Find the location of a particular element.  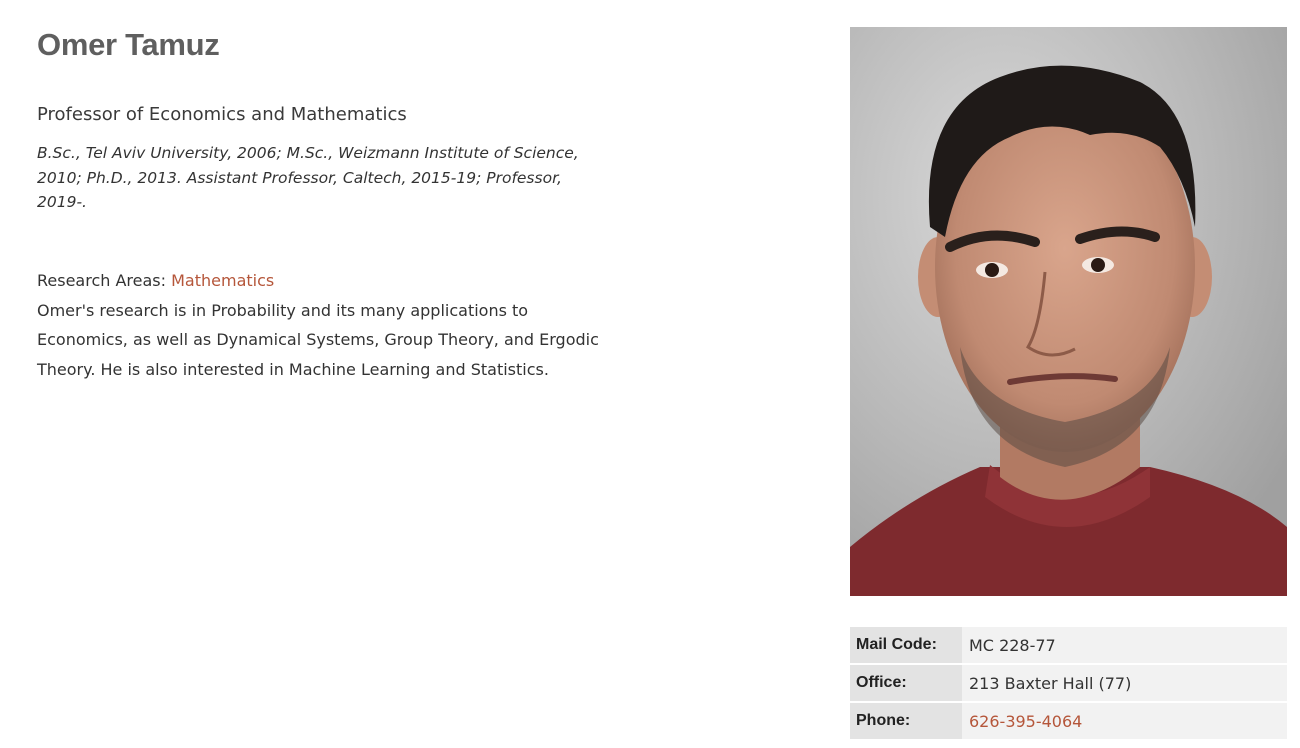

office-label: Office: is located at coordinates (906, 683).